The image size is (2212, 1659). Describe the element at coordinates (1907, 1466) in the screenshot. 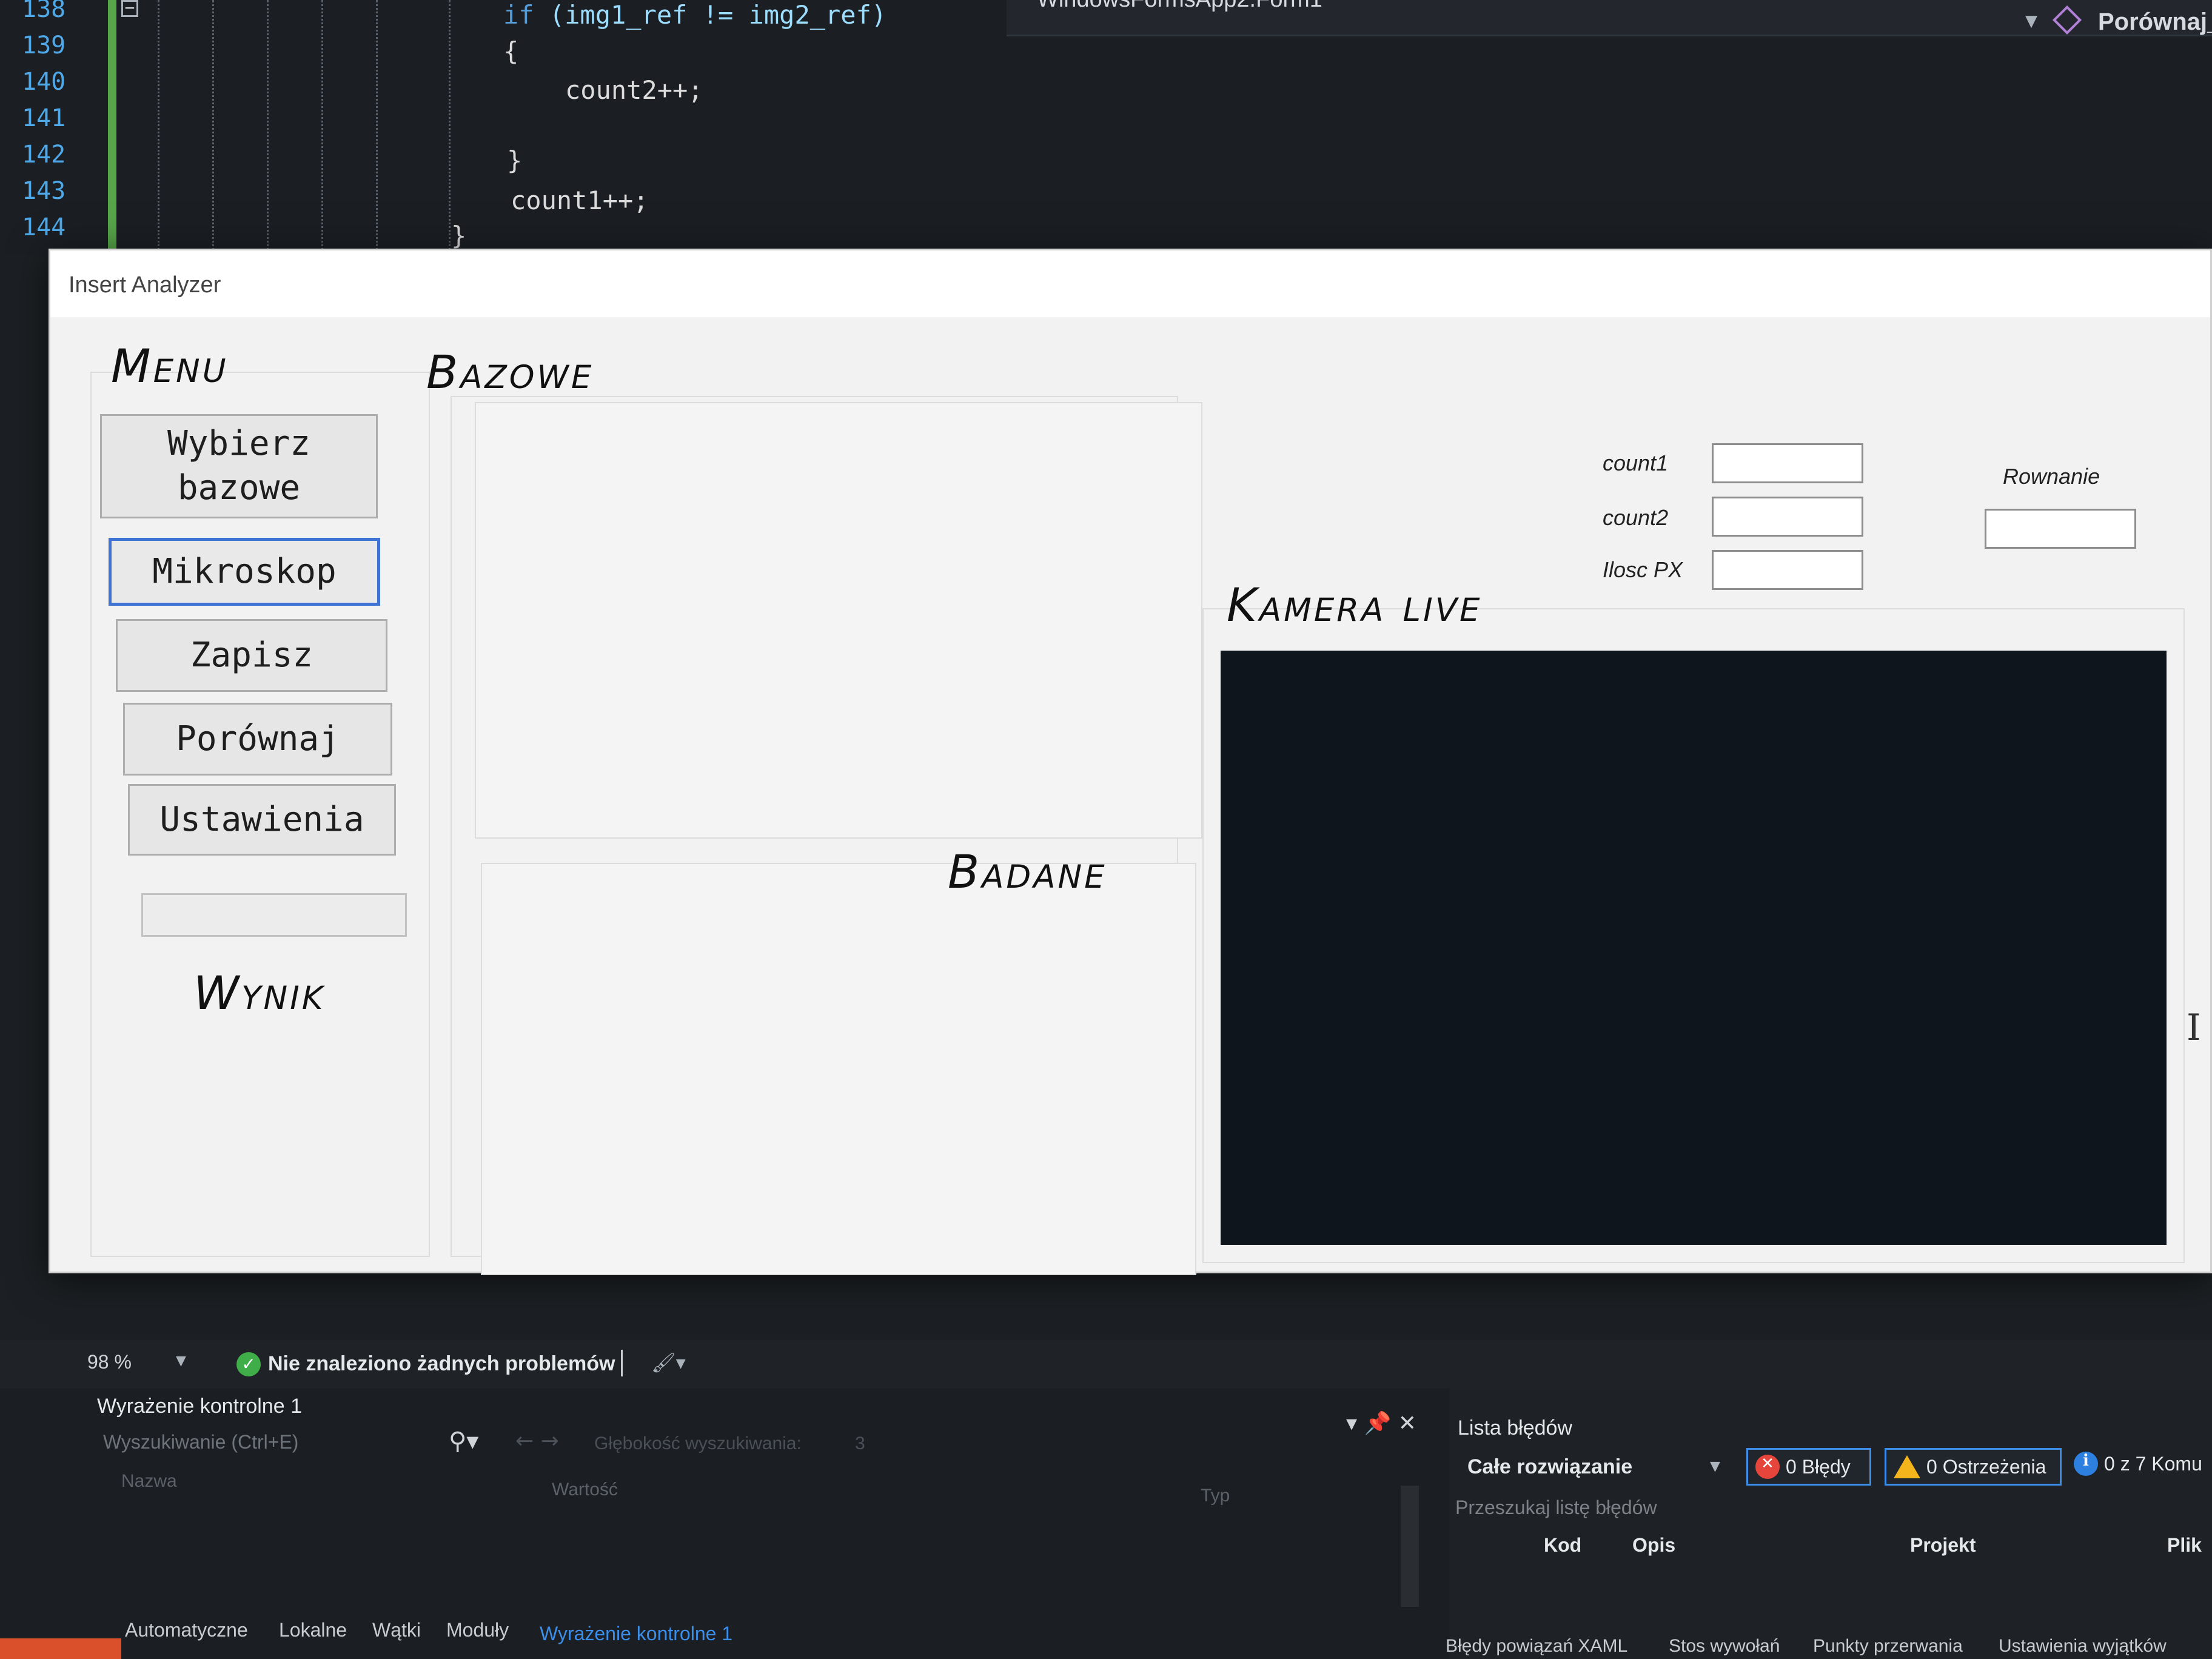

I see `warning-icon` at that location.